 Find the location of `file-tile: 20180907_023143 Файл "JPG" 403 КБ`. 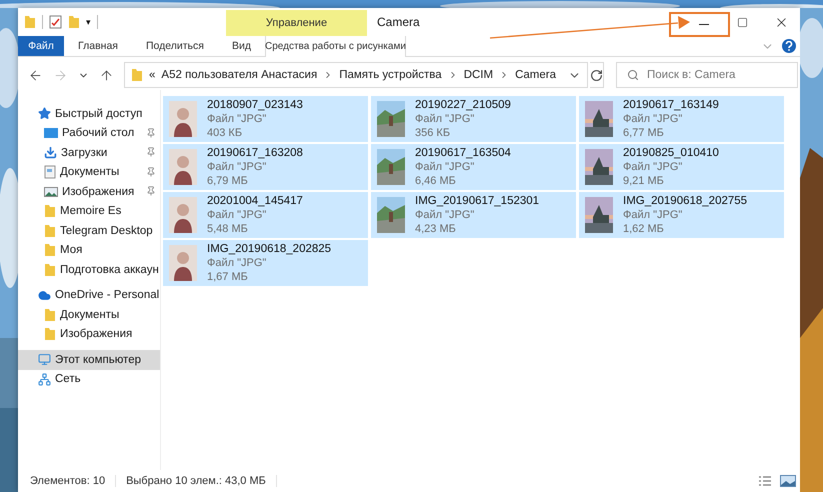

file-tile: 20180907_023143 Файл "JPG" 403 КБ is located at coordinates (265, 119).